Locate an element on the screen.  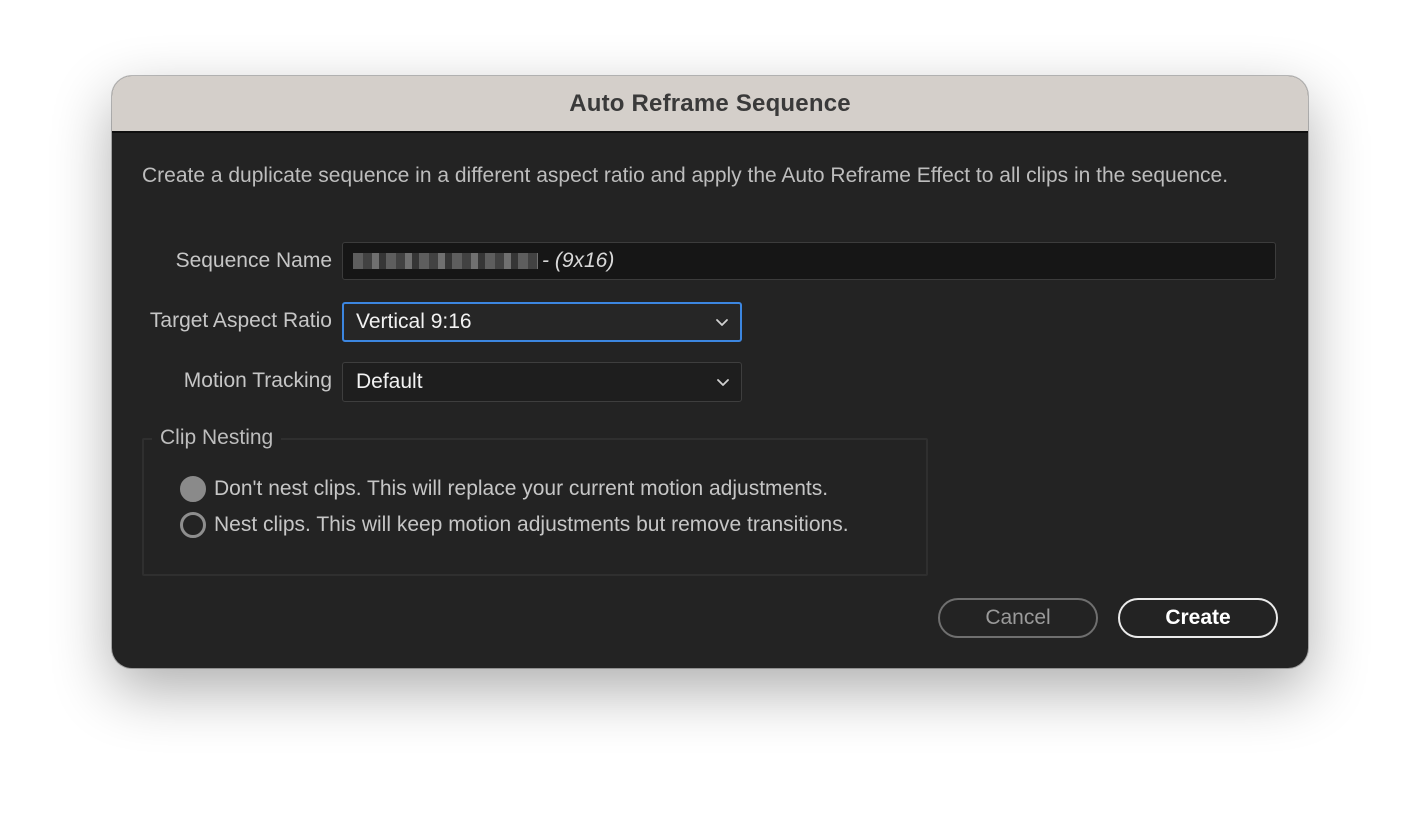
dialog-title: Auto Reframe Sequence is located at coordinates (710, 103).